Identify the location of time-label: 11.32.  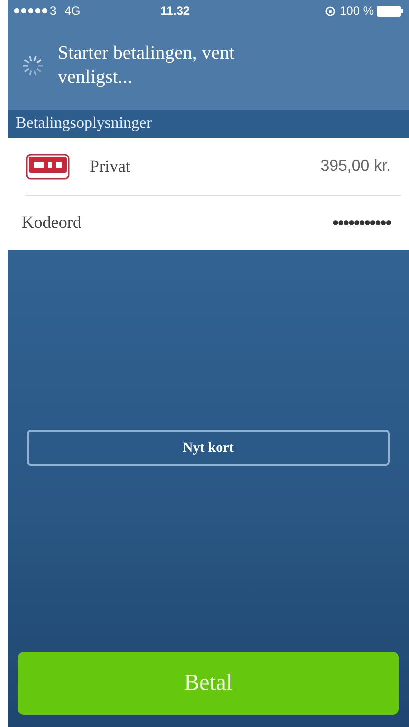
(175, 11).